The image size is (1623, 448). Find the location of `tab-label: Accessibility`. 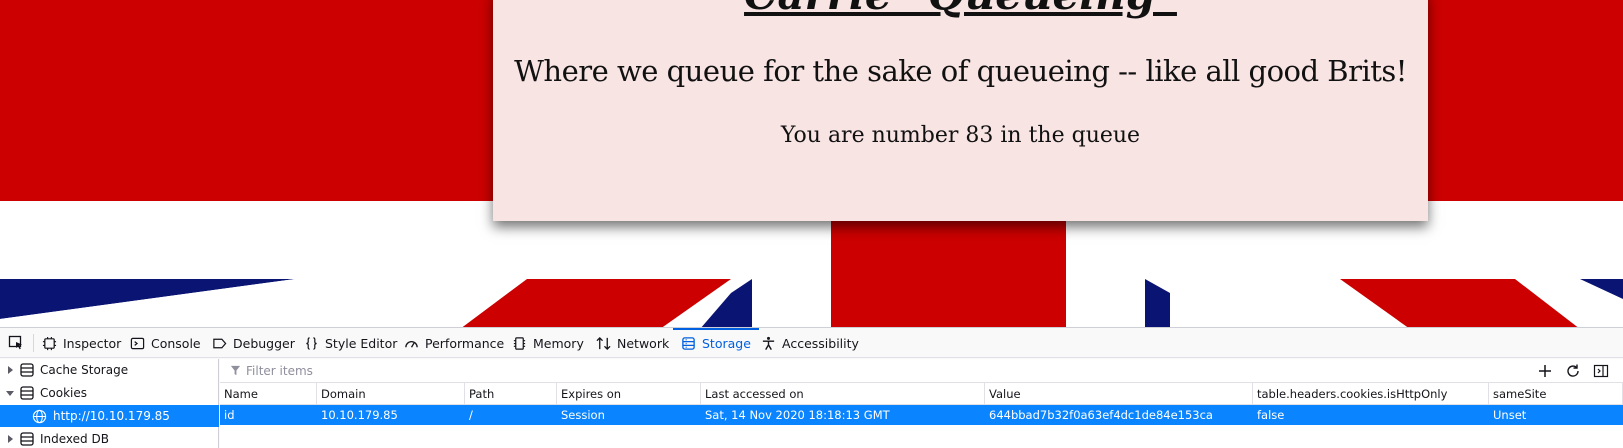

tab-label: Accessibility is located at coordinates (820, 343).